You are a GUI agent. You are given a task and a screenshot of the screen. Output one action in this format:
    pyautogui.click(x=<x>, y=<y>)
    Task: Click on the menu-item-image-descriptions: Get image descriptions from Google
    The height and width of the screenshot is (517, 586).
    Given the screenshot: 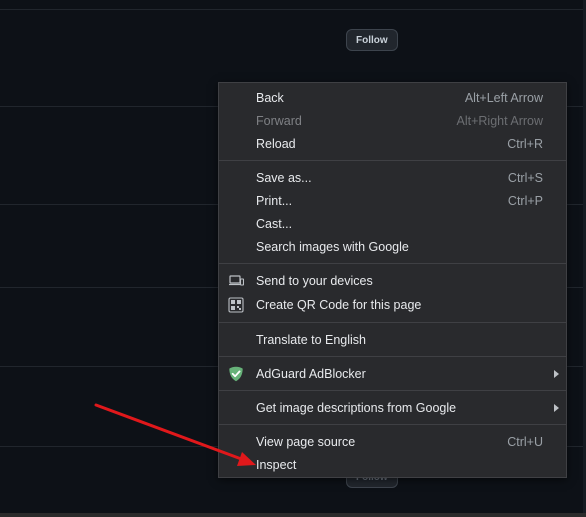 What is the action you would take?
    pyautogui.click(x=392, y=408)
    